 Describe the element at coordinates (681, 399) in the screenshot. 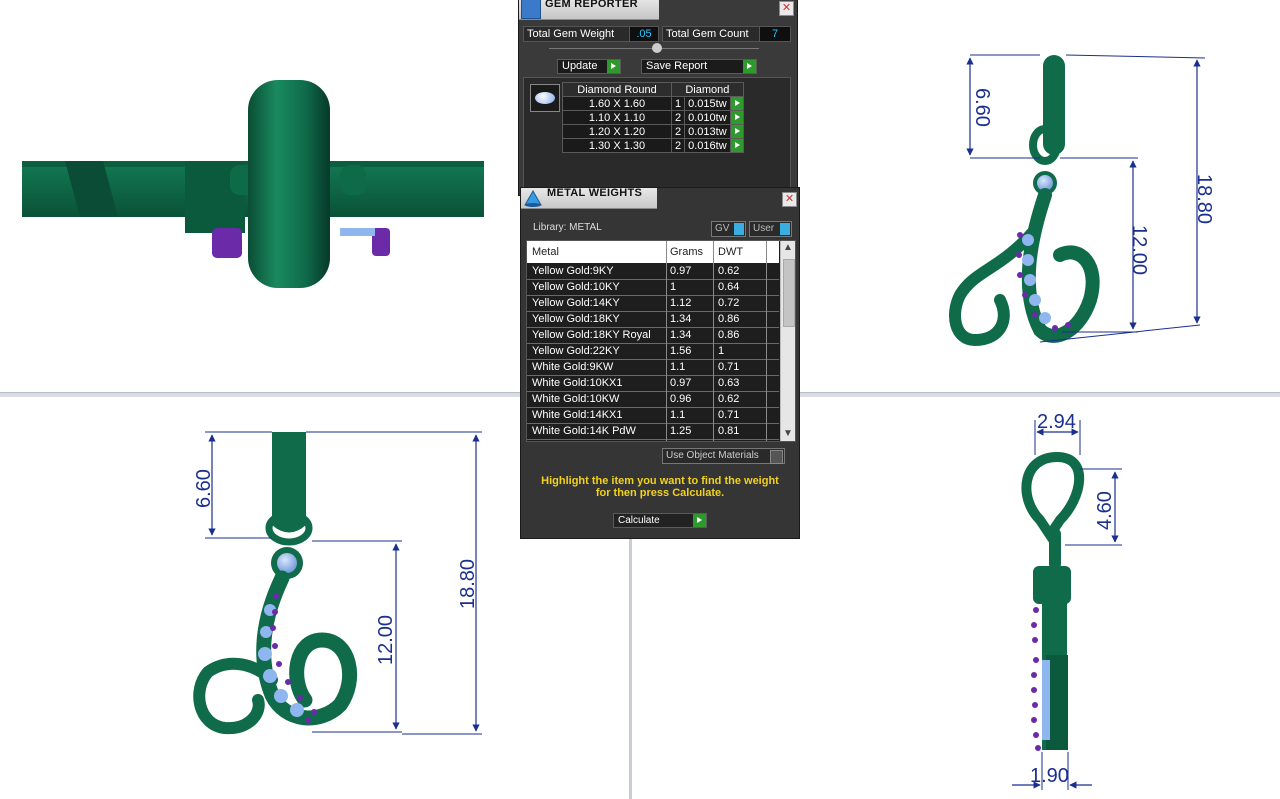

I see `metal-grams: 0.96` at that location.